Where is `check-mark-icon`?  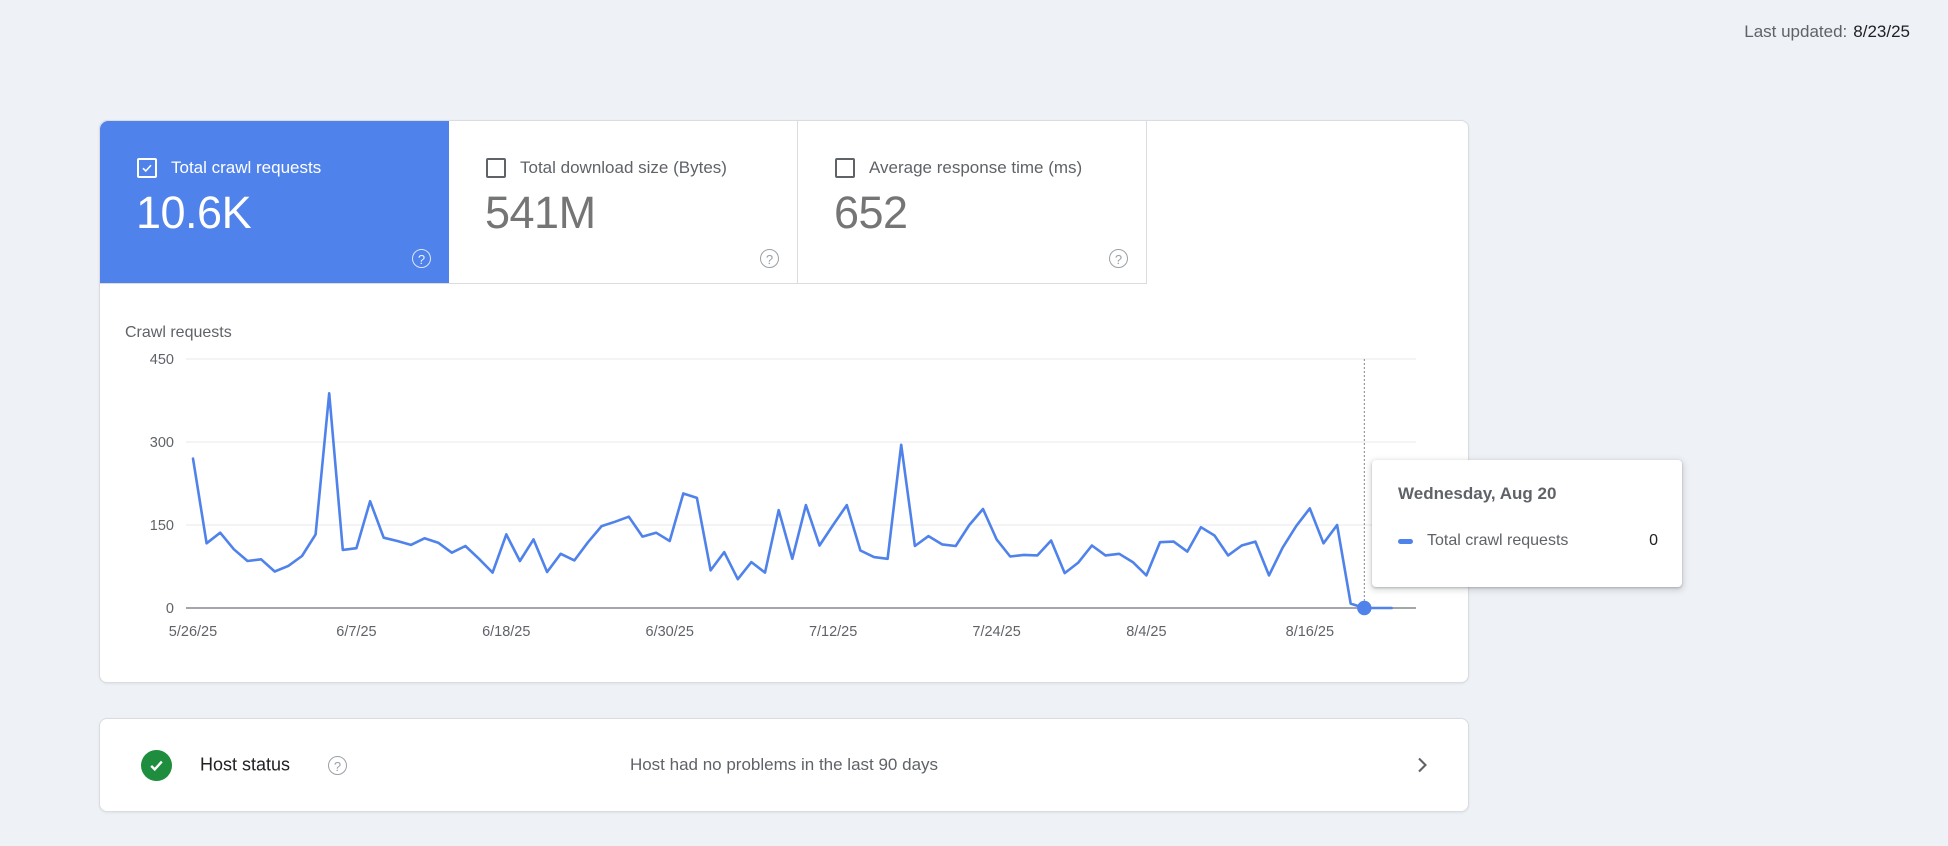
check-mark-icon is located at coordinates (147, 168).